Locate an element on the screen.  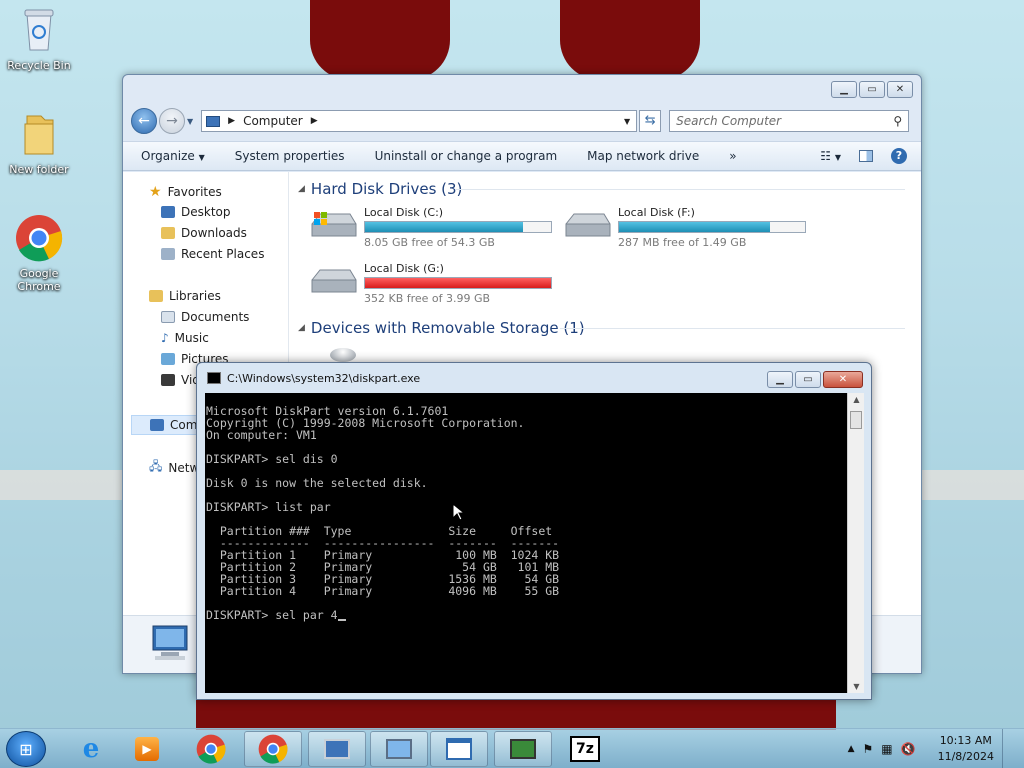
show-hidden-icons-button: ▲ is located at coordinates (851, 749).